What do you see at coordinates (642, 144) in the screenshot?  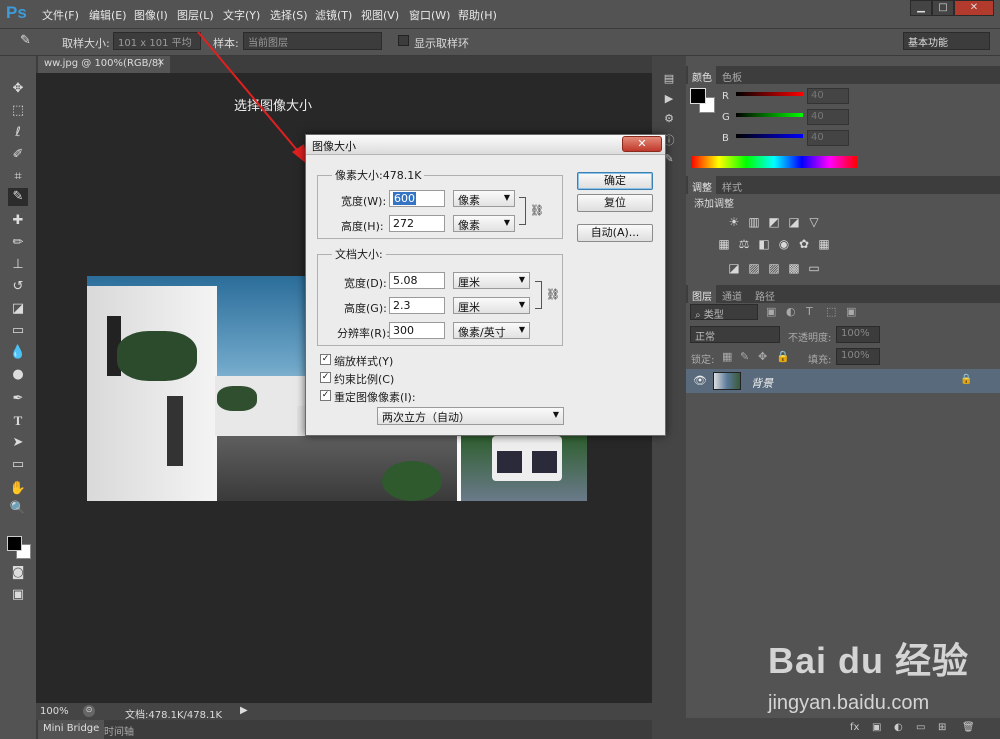 I see `dialog-close-button: ✕` at bounding box center [642, 144].